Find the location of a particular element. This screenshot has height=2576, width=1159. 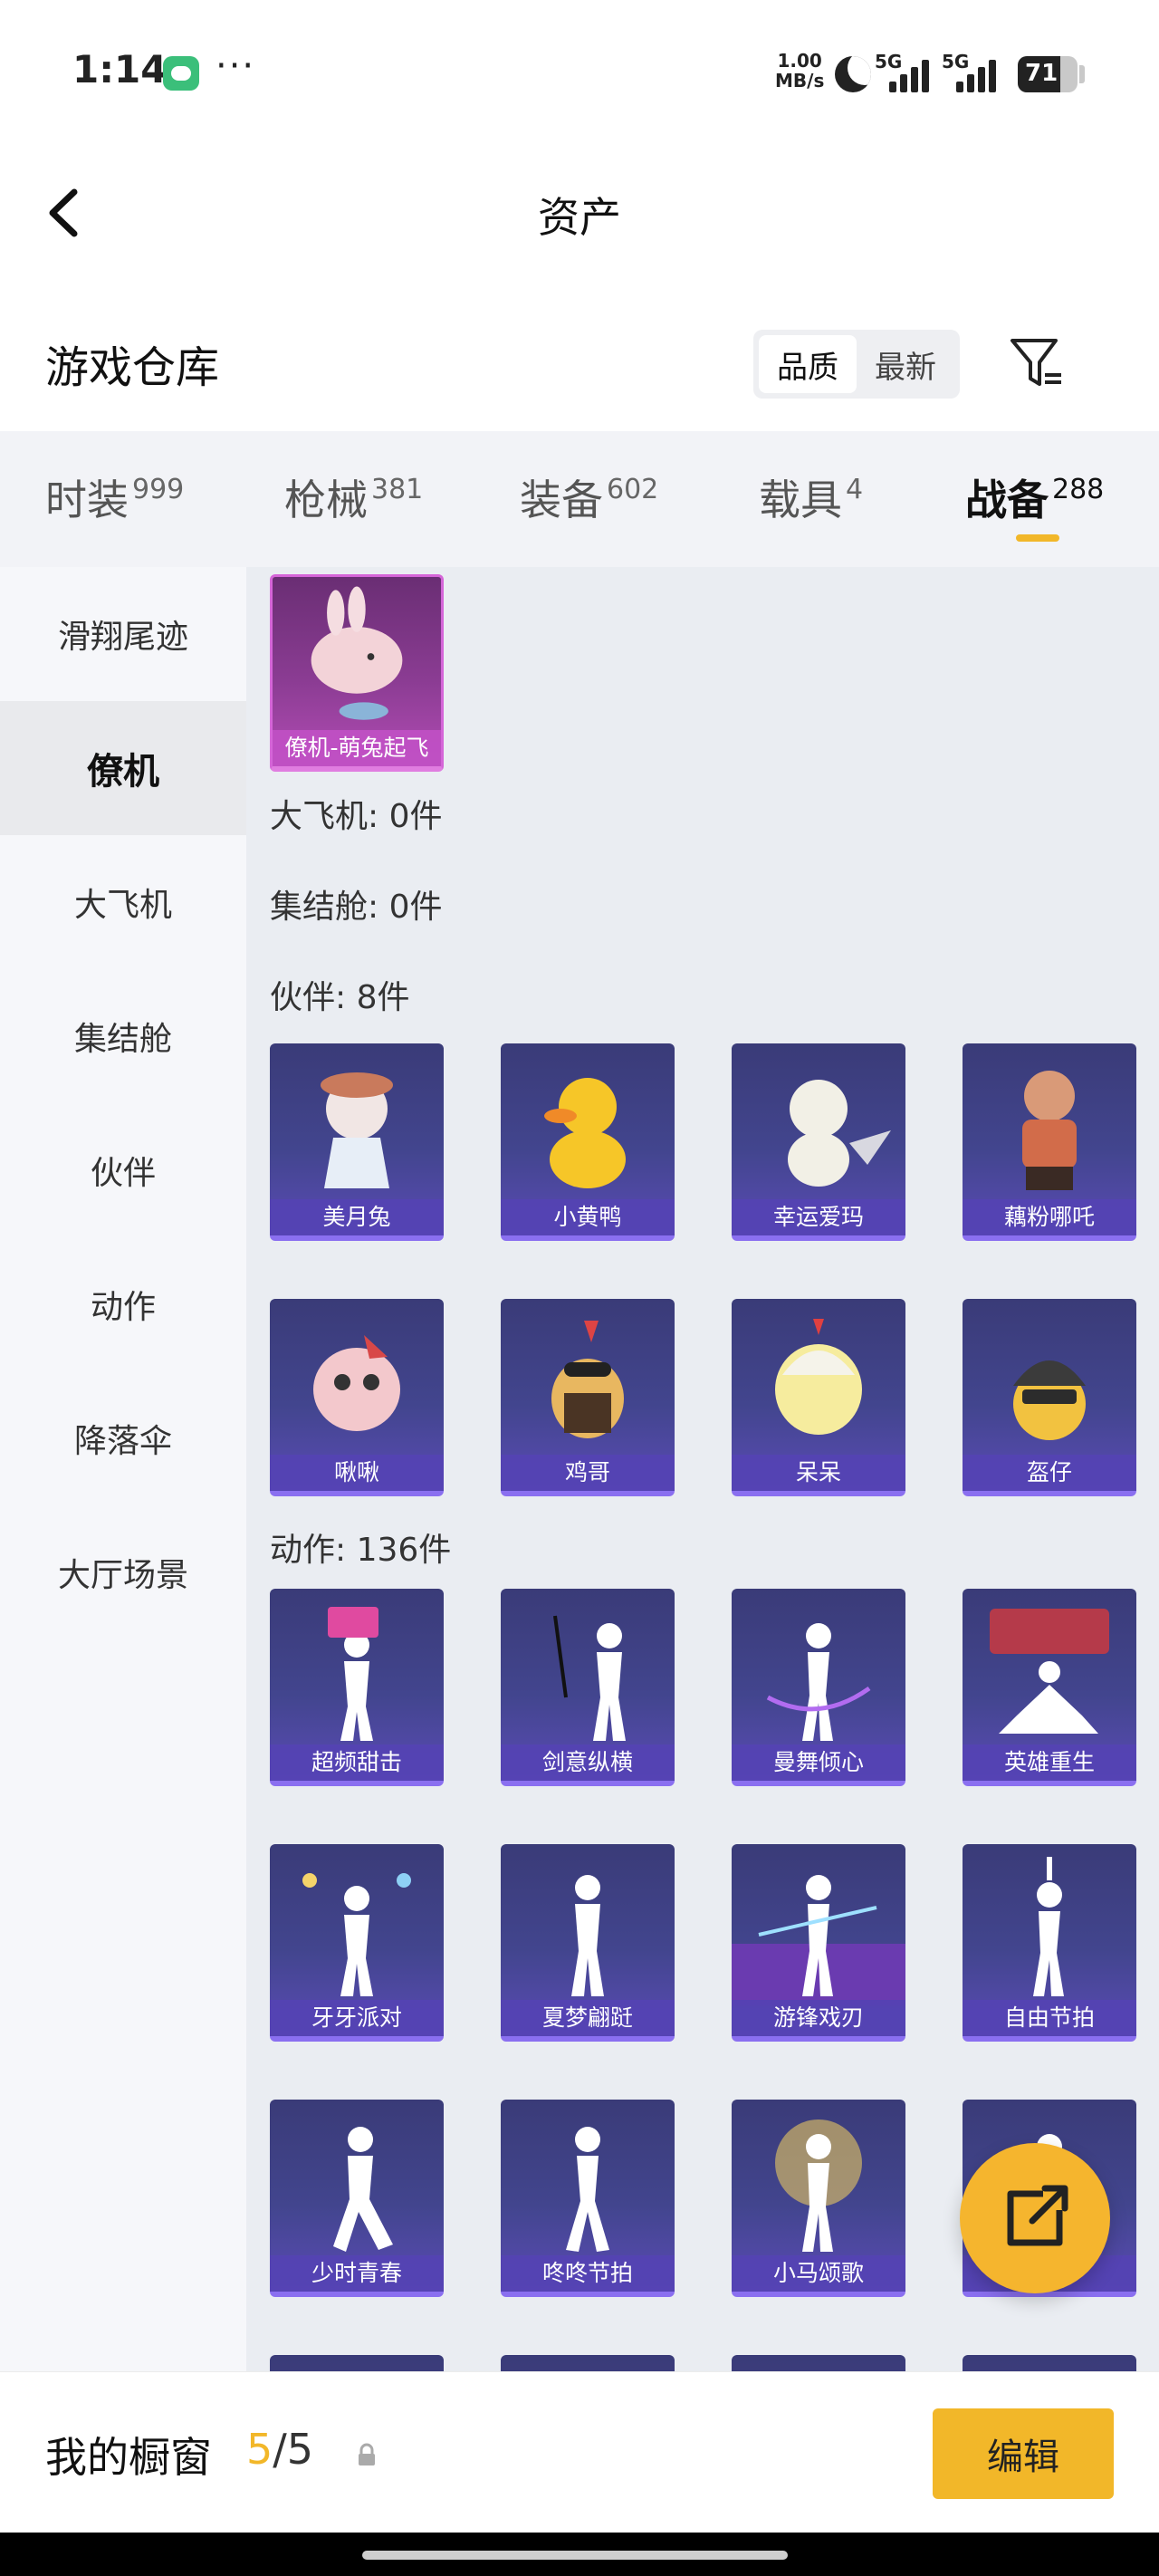

sidebar-item-glide-trail: 滑翔尾迹 is located at coordinates (123, 634).